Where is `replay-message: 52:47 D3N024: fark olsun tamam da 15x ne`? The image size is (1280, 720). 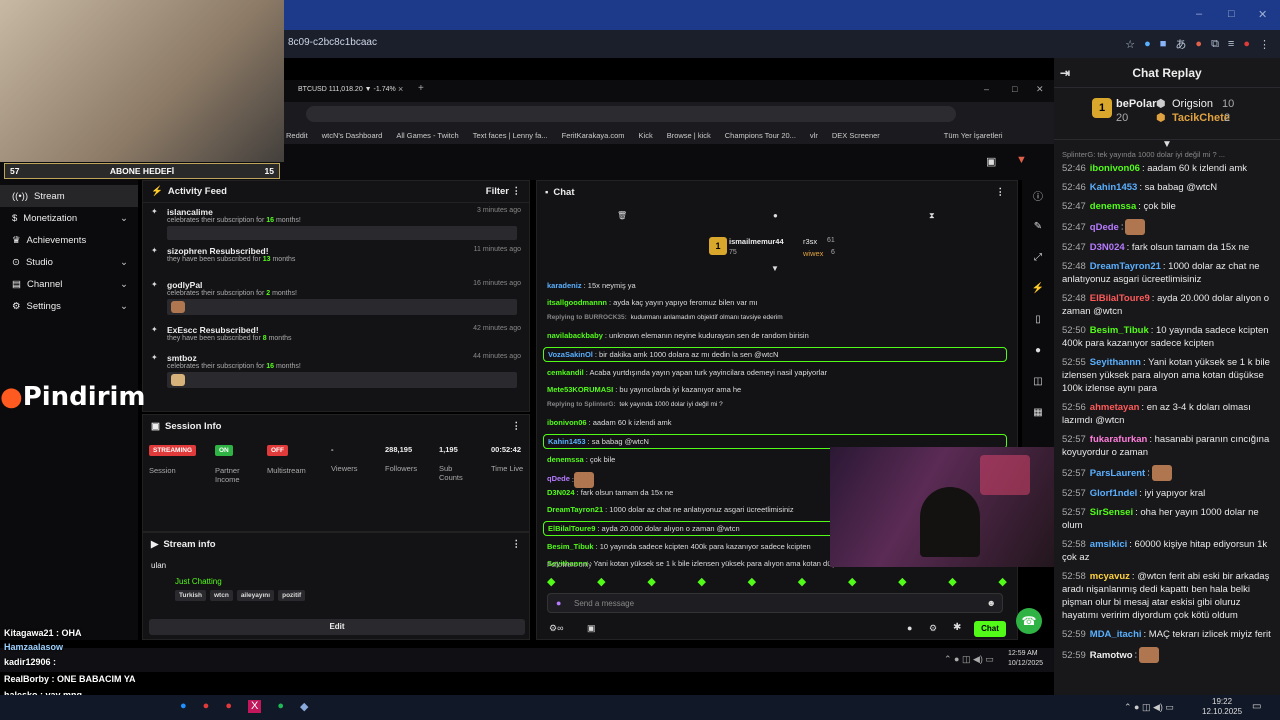
replay-message: 52:47 D3N024: fark olsun tamam da 15x ne is located at coordinates (1167, 247).